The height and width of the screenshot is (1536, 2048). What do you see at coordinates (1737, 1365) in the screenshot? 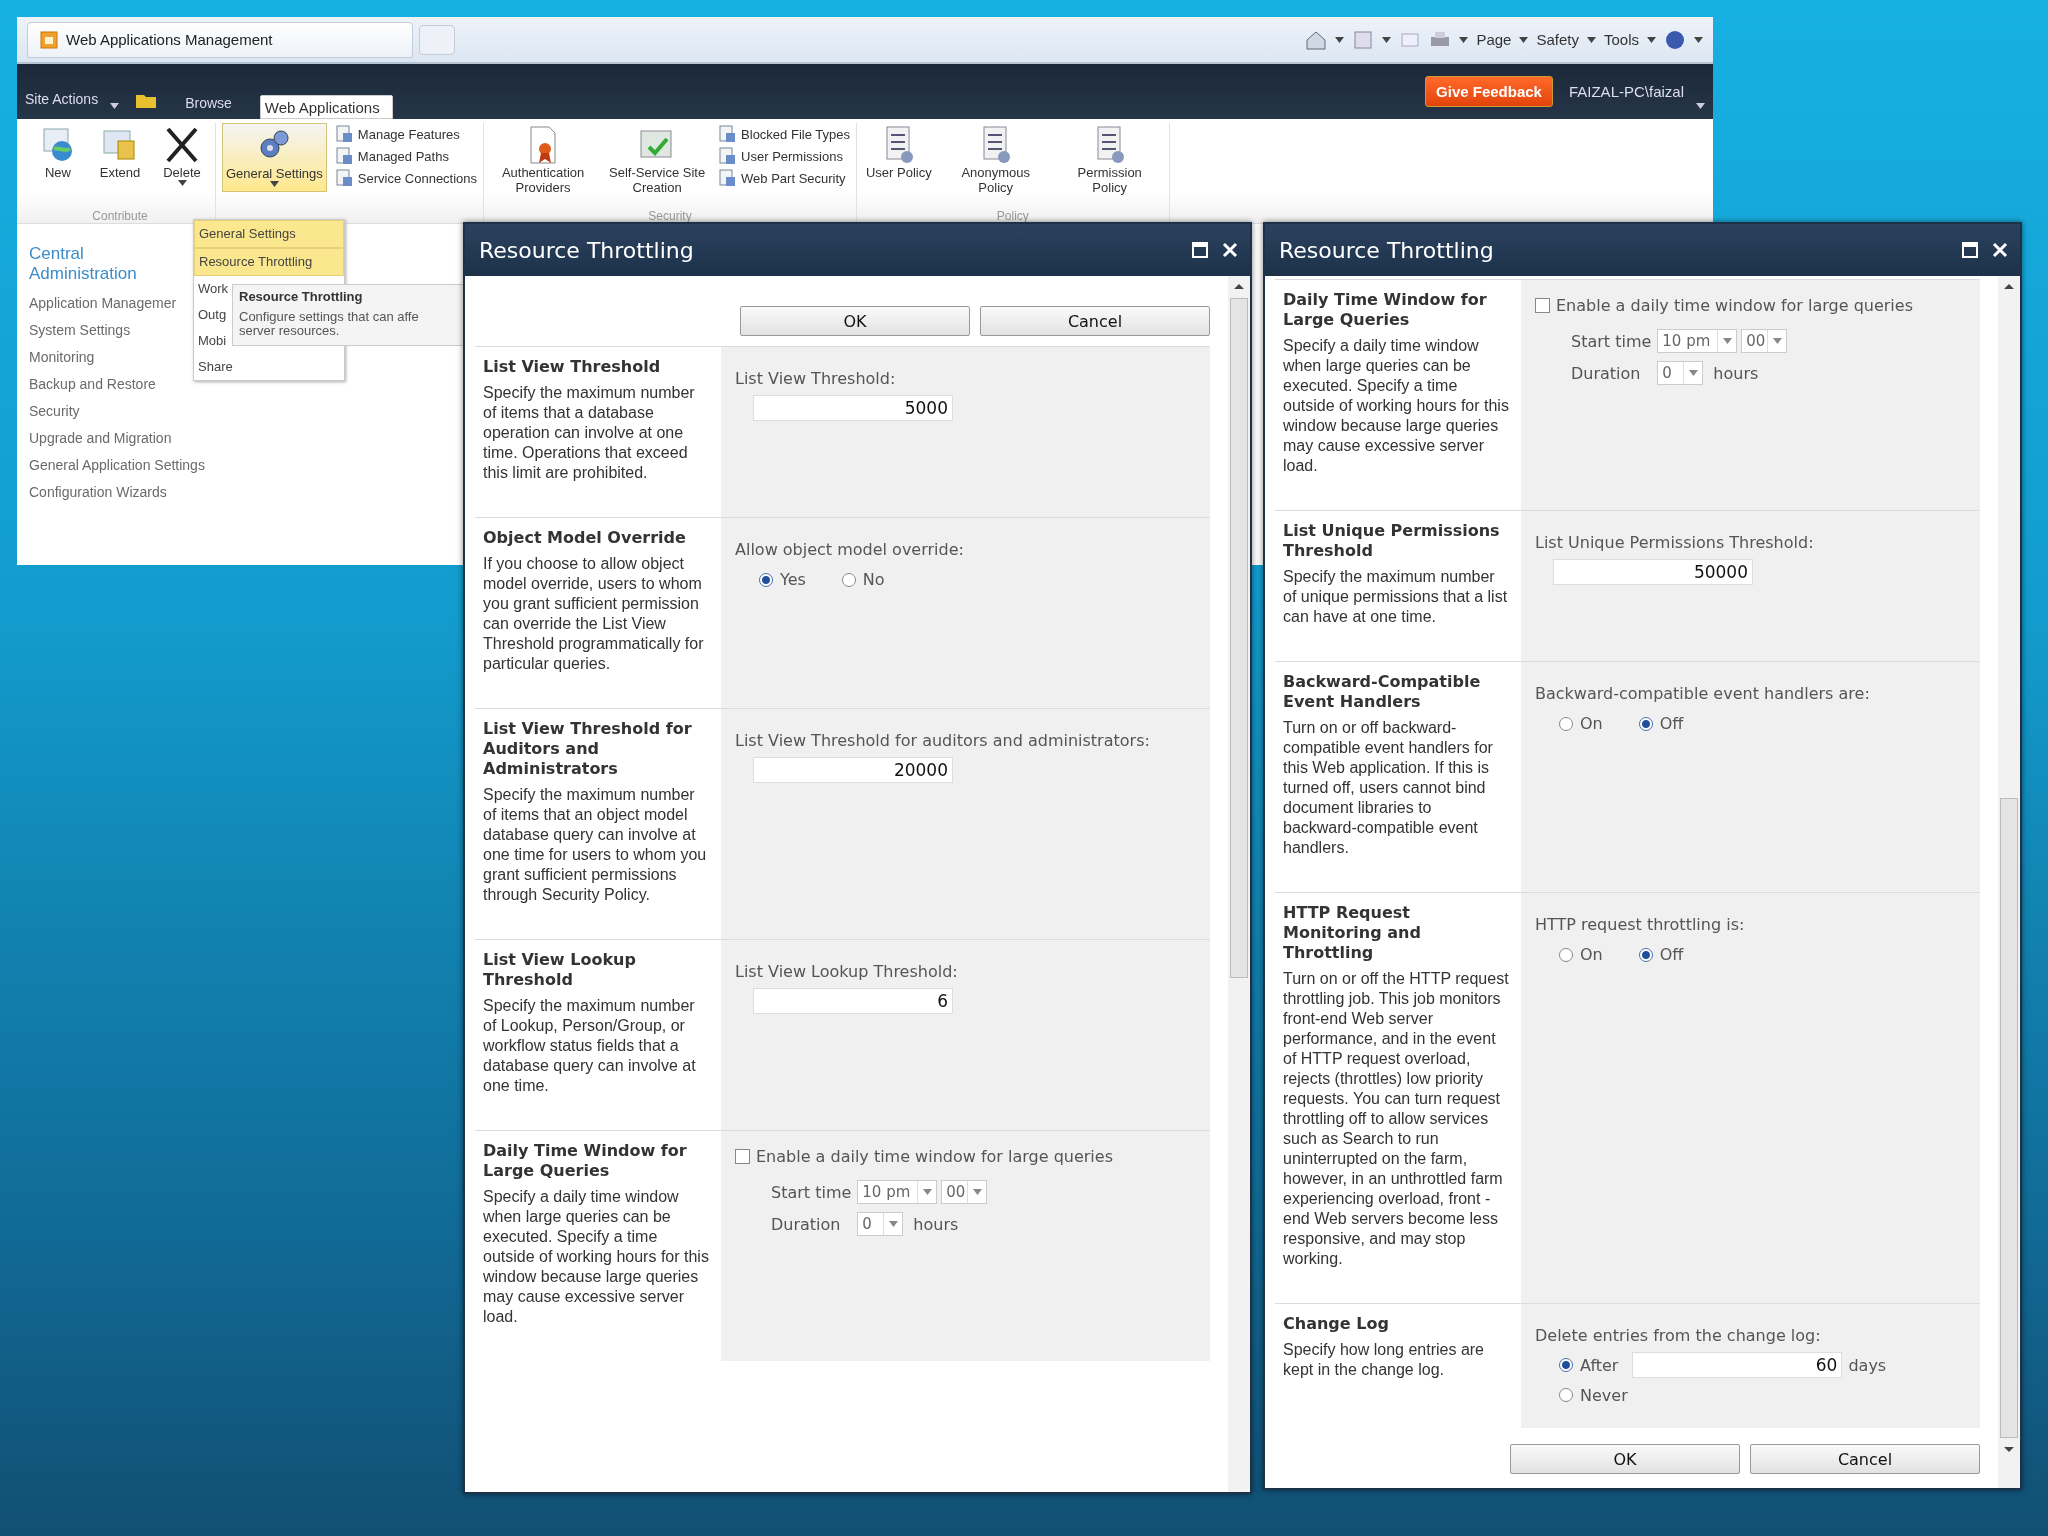
I see `days-field: 60` at bounding box center [1737, 1365].